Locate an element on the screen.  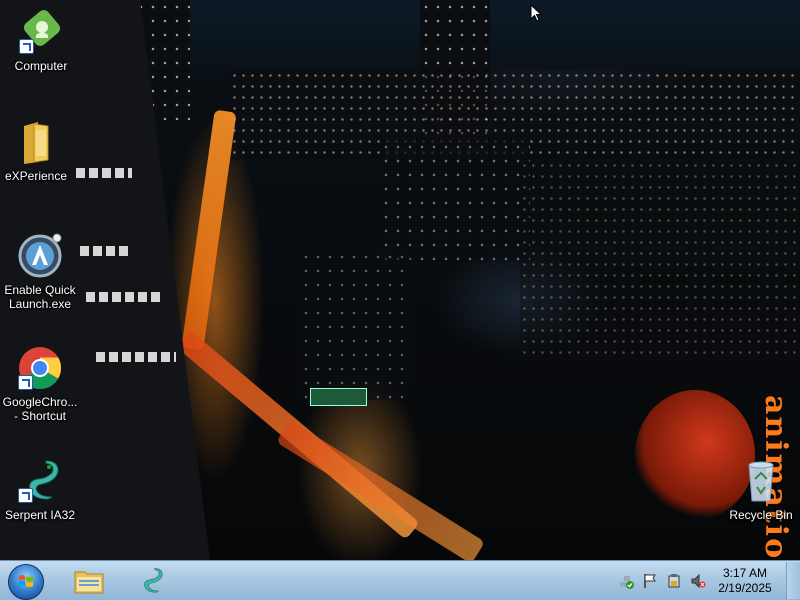
desktop-icon-computer: Computer is located at coordinates (41, 40).